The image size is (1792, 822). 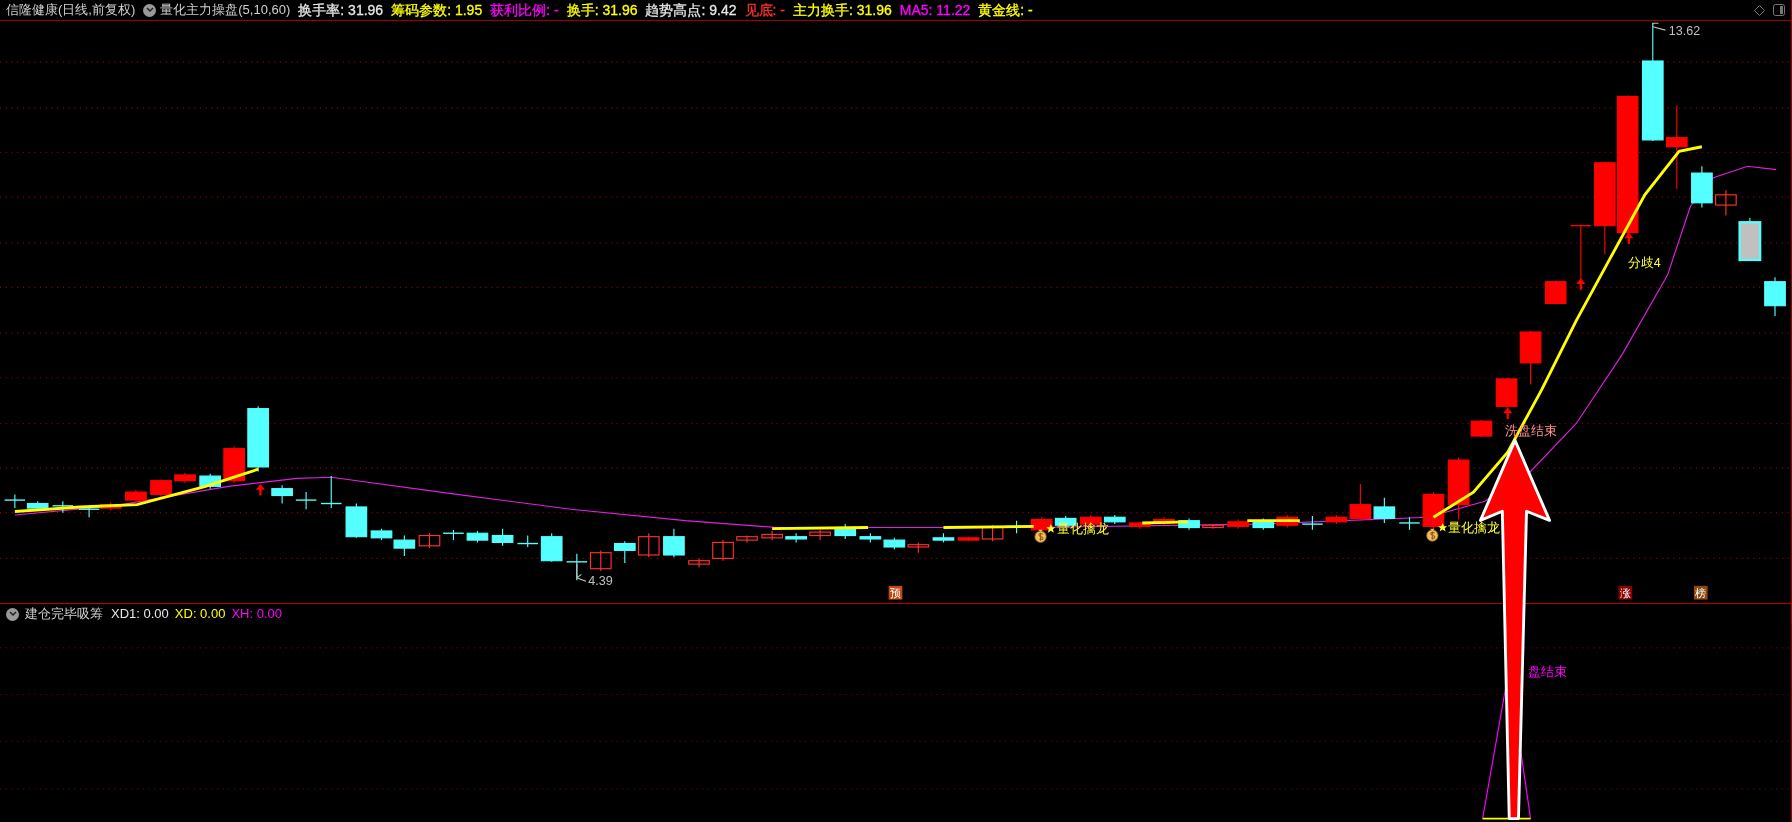 What do you see at coordinates (200, 614) in the screenshot?
I see `indicator-value: XD: 0.00` at bounding box center [200, 614].